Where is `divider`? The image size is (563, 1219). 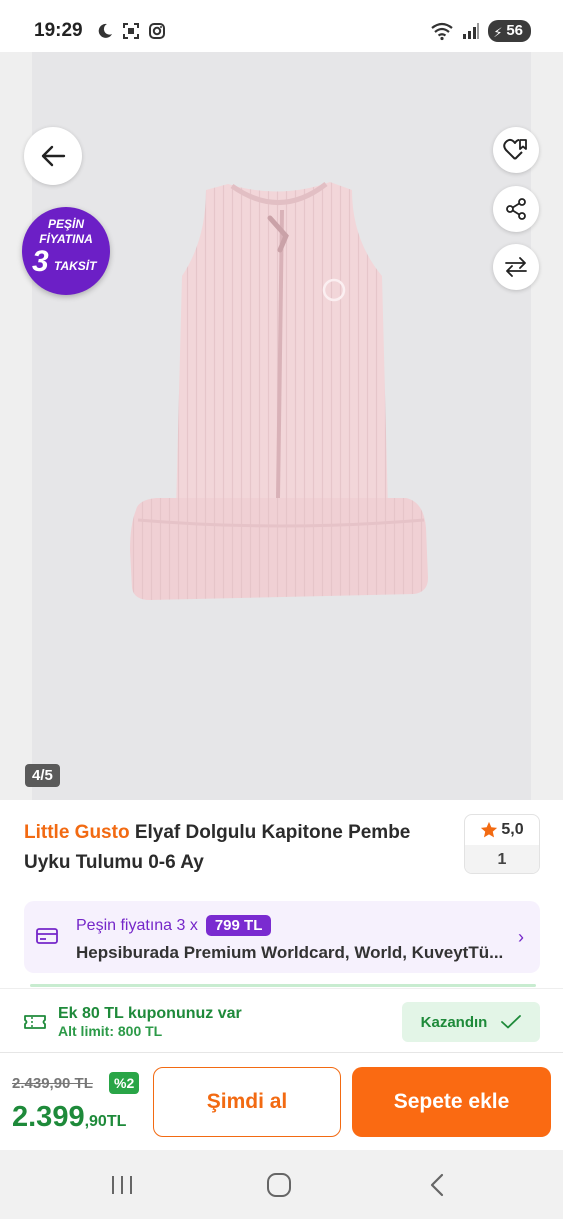 divider is located at coordinates (283, 985).